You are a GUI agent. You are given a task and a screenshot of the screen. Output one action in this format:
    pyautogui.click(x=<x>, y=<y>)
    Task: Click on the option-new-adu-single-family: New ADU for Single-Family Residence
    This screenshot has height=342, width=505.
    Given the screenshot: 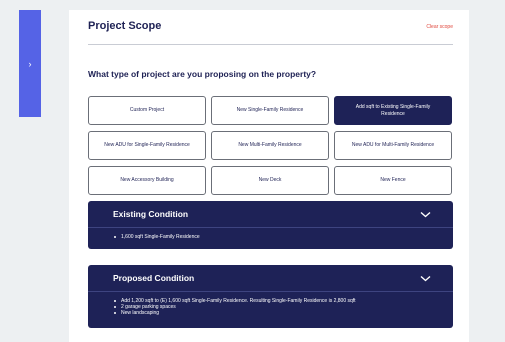 What is the action you would take?
    pyautogui.click(x=147, y=145)
    